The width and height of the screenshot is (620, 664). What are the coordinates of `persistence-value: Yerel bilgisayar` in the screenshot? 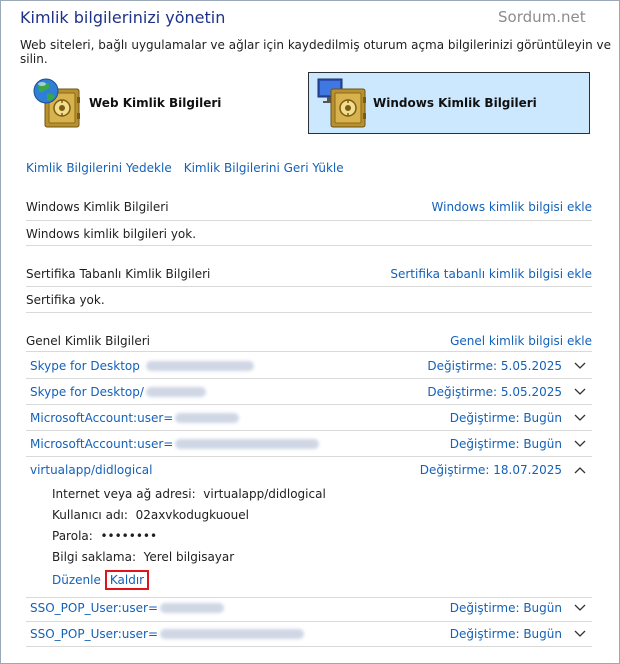 It's located at (189, 557).